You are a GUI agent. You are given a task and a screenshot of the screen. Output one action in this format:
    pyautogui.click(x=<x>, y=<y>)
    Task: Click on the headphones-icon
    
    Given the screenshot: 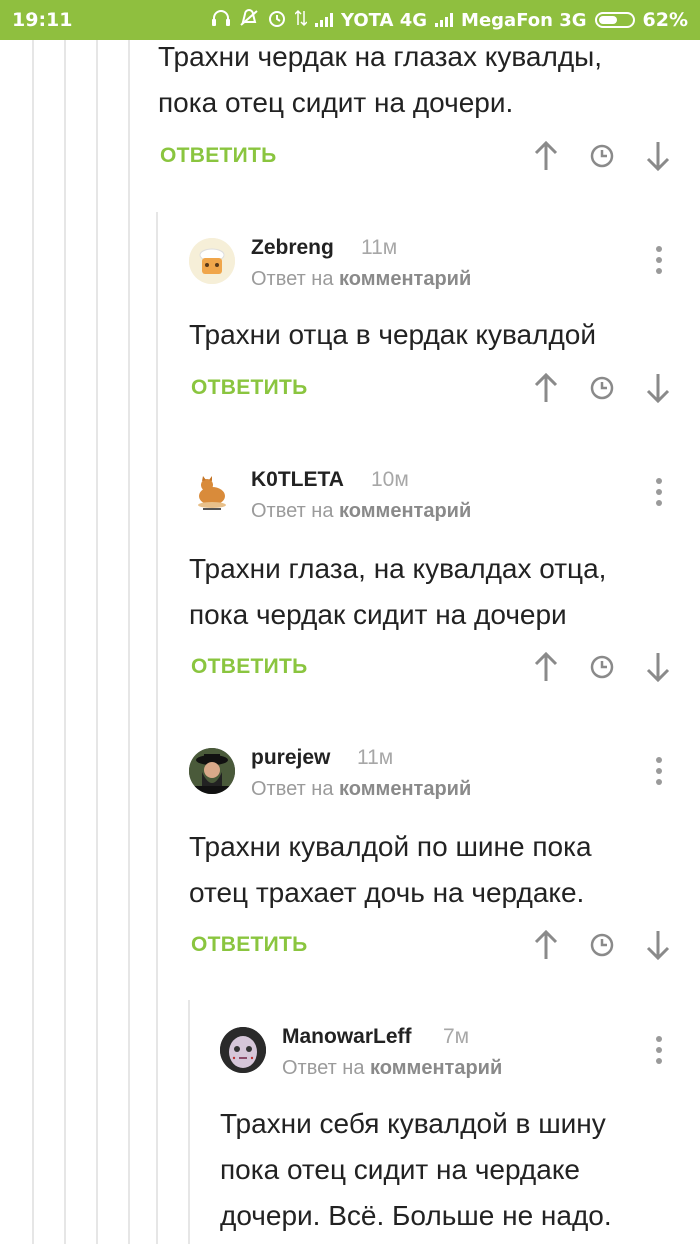 What is the action you would take?
    pyautogui.click(x=221, y=20)
    